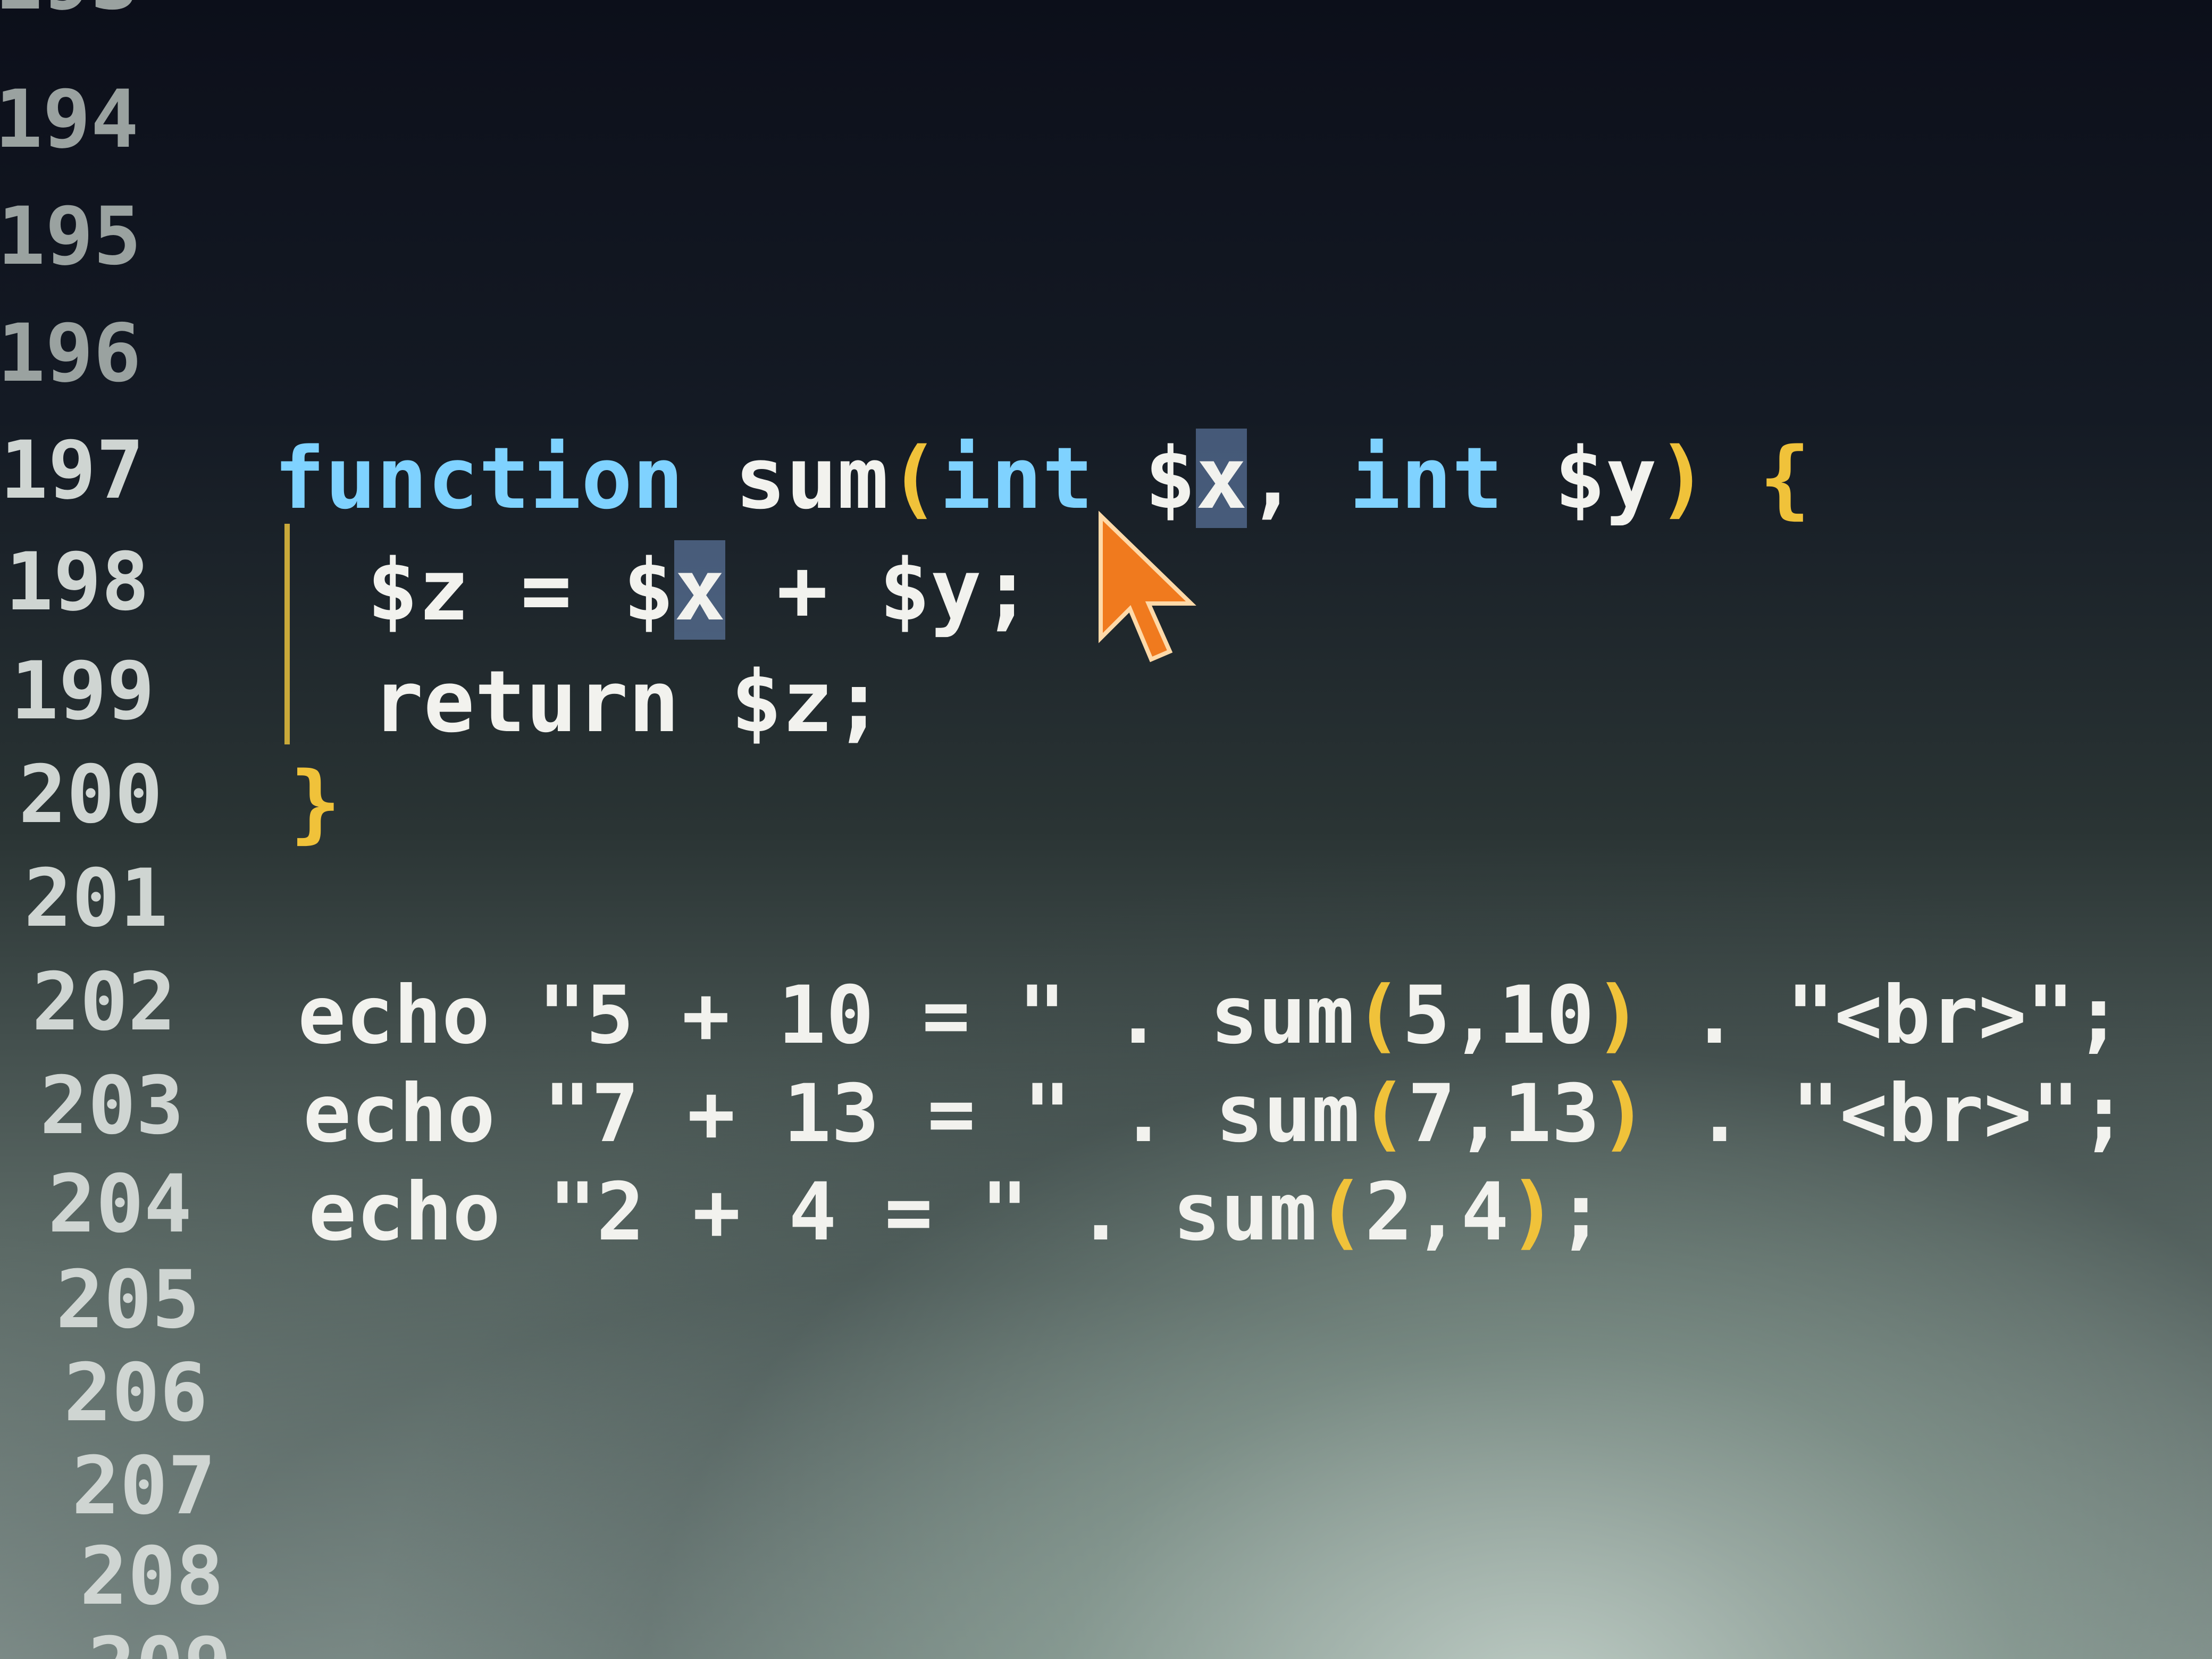  I want to click on line-number: 203, so click(112, 1106).